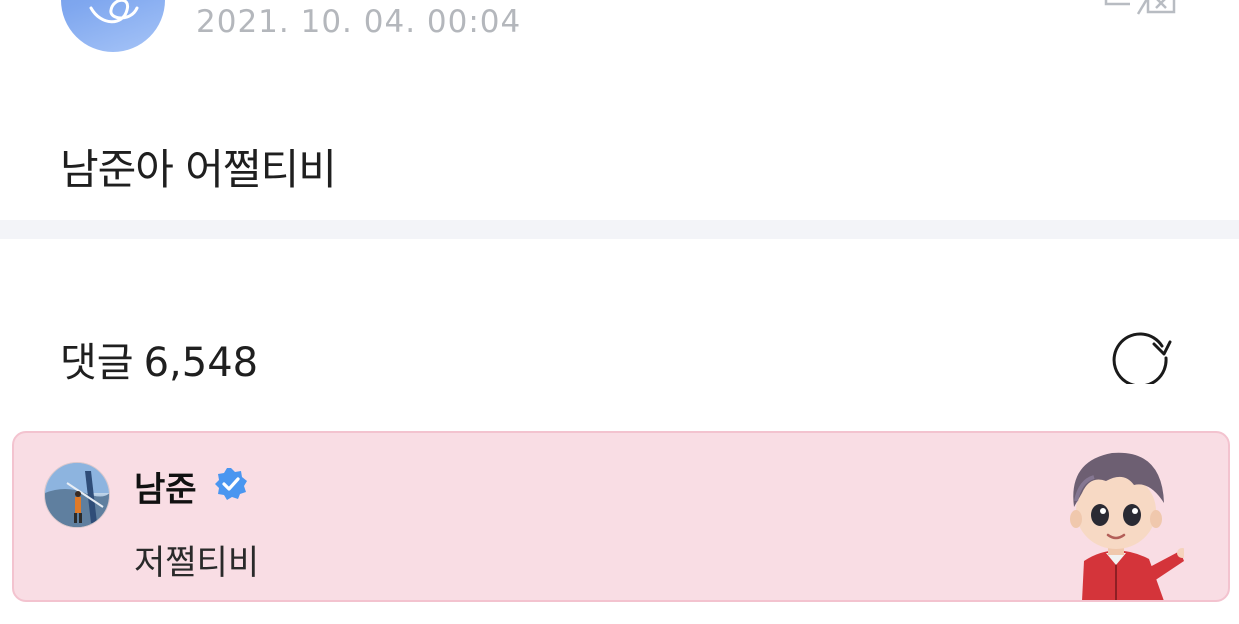  Describe the element at coordinates (359, 22) in the screenshot. I see `post-date: 2021. 10. 04. 00:04` at that location.